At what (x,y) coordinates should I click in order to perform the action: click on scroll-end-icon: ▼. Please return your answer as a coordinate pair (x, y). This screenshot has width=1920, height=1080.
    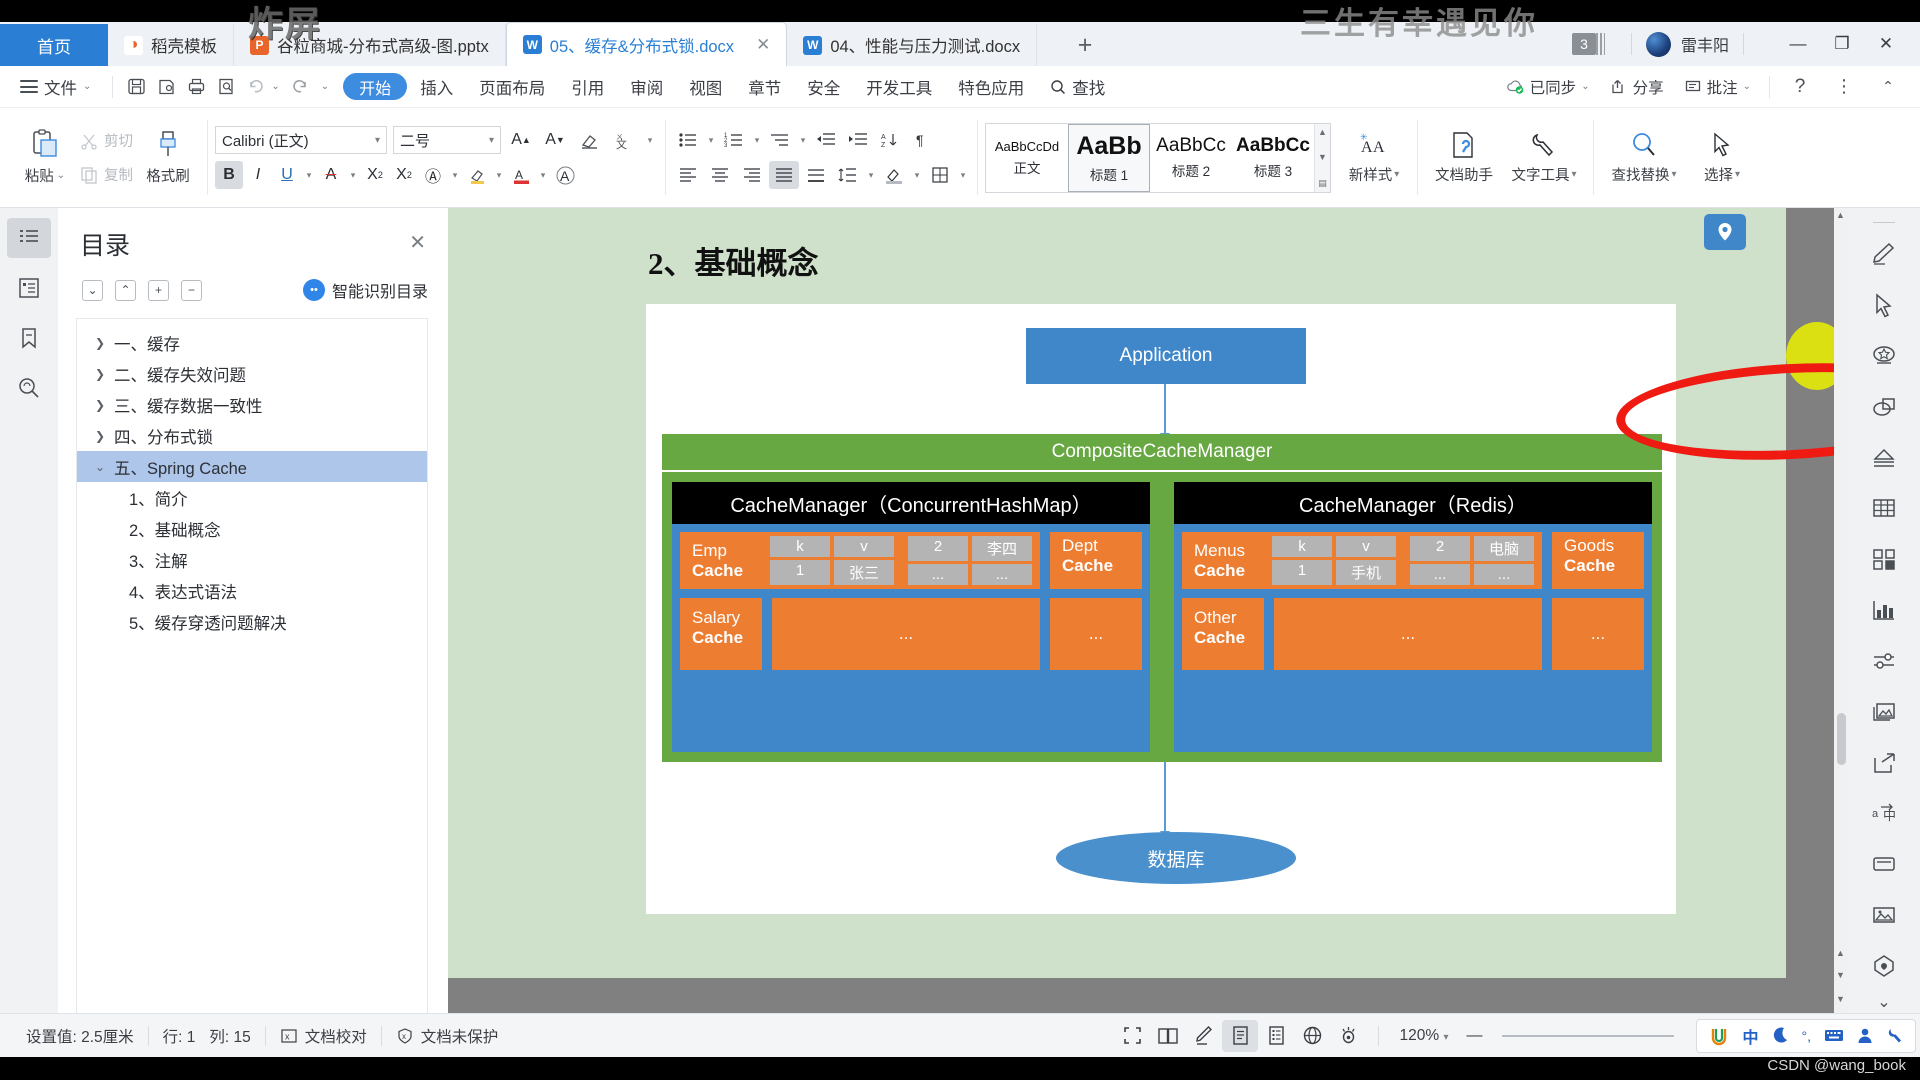
    Looking at the image, I should click on (1840, 1001).